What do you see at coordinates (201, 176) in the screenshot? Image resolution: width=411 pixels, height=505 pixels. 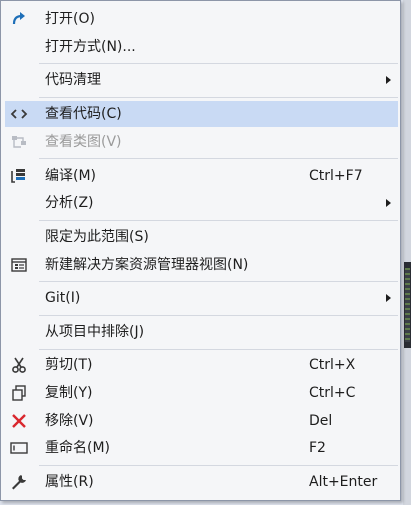 I see `menu-item-build: 编译(M) Ctrl+F7` at bounding box center [201, 176].